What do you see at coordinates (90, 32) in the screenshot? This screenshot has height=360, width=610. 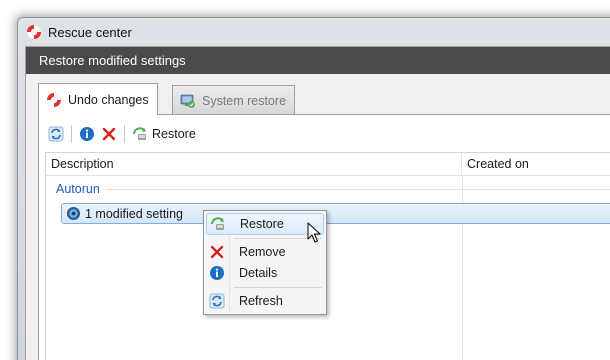 I see `window-title: Rescue center` at bounding box center [90, 32].